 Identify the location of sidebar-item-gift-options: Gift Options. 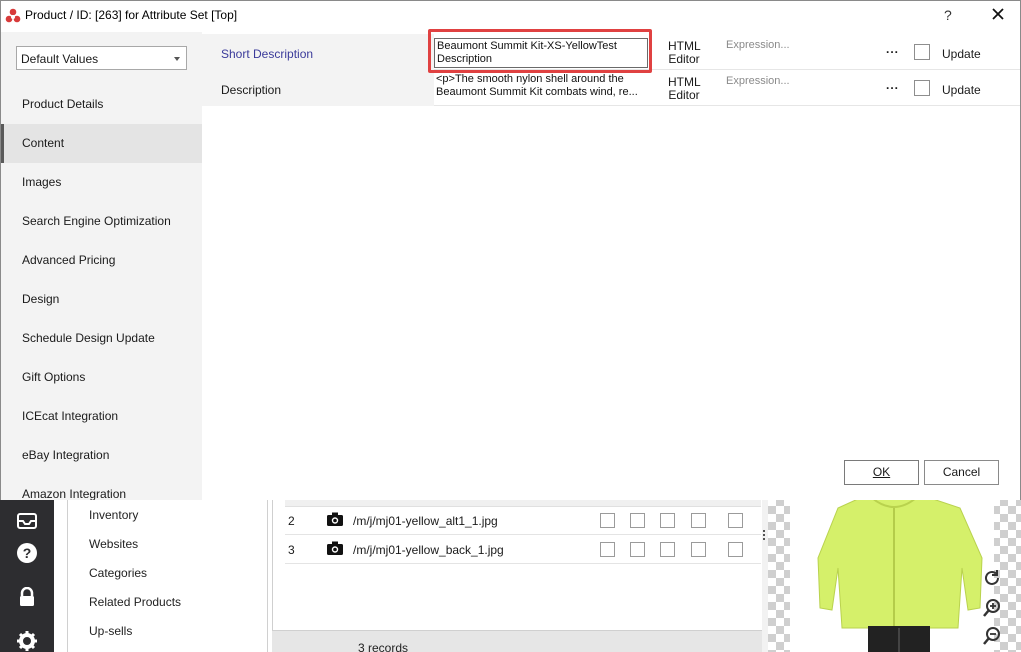
(101, 377).